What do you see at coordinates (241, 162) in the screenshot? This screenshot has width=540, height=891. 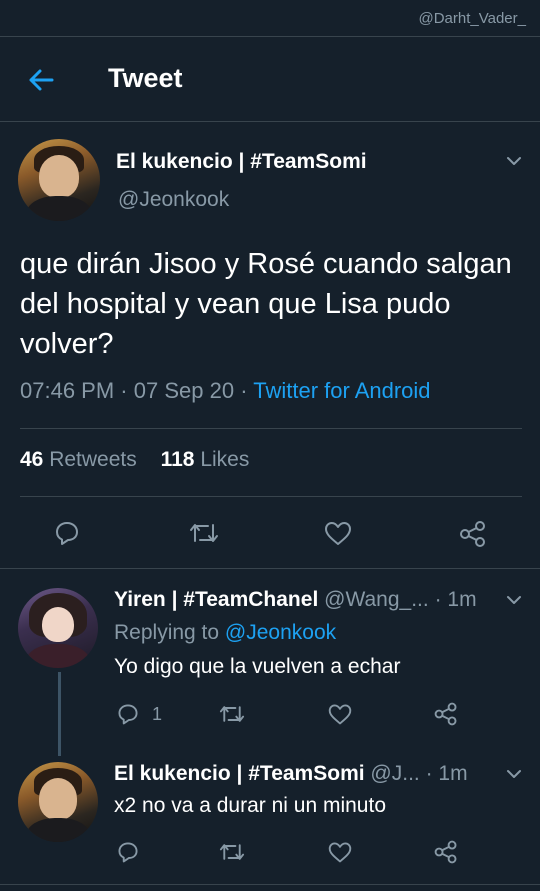 I see `author-name: El kukencio | #TeamSomi` at bounding box center [241, 162].